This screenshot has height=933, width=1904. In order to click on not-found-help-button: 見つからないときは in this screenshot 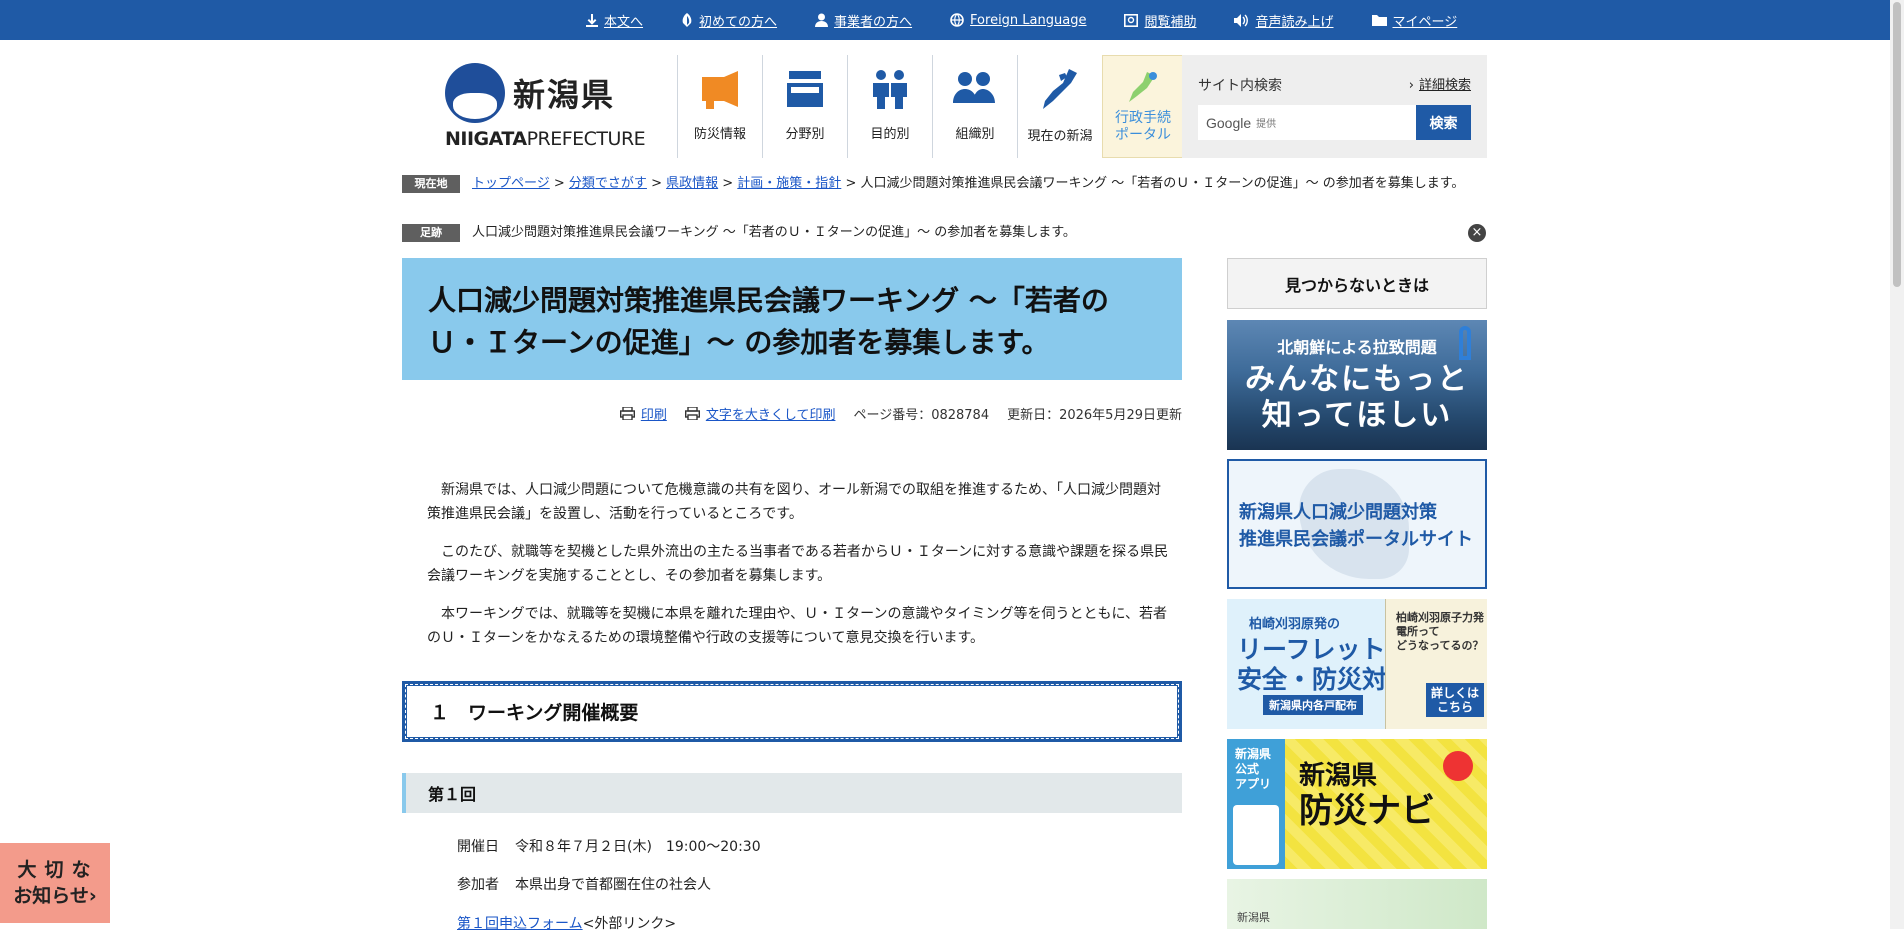, I will do `click(1357, 283)`.